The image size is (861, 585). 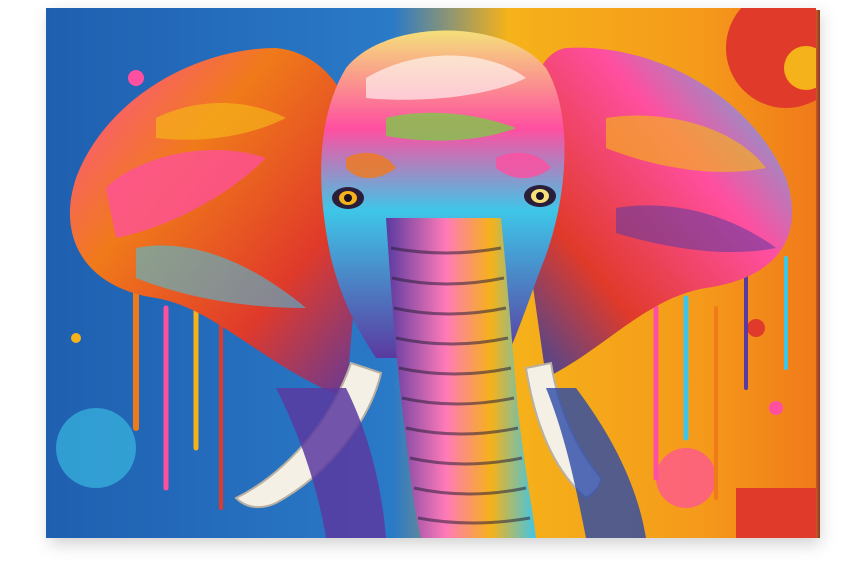 I want to click on canvas-side-edge, so click(x=818, y=274).